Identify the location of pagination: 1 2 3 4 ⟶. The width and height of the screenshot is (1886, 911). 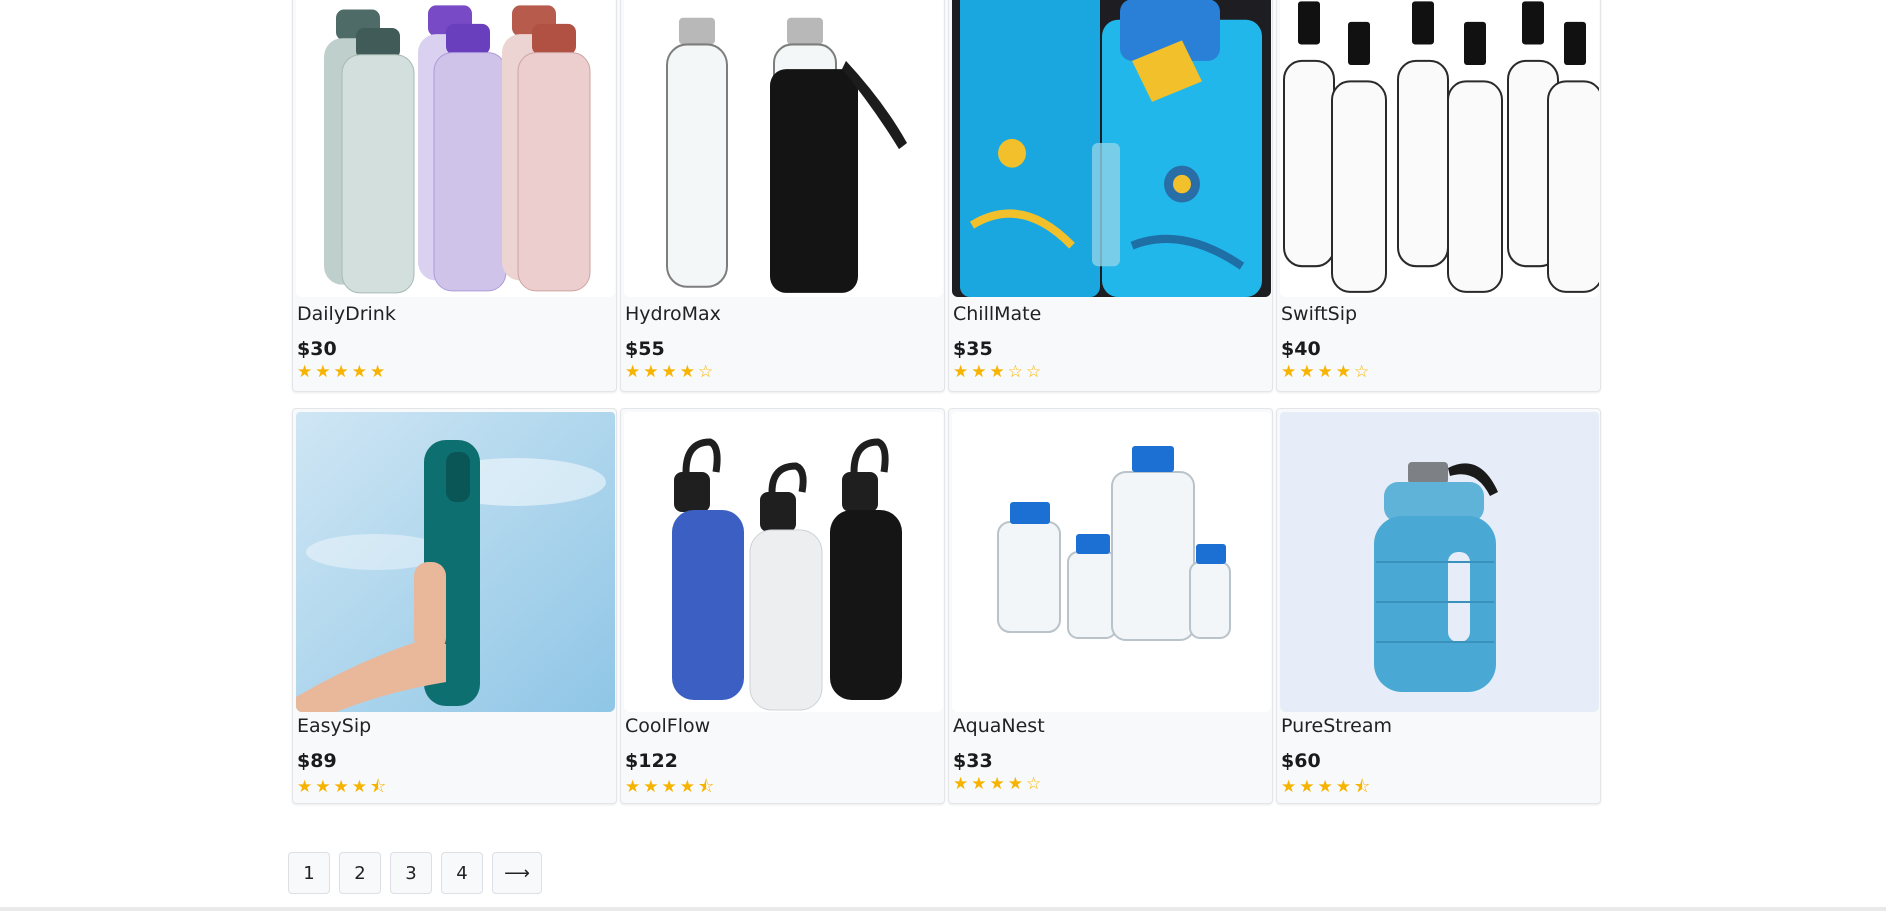
(415, 873).